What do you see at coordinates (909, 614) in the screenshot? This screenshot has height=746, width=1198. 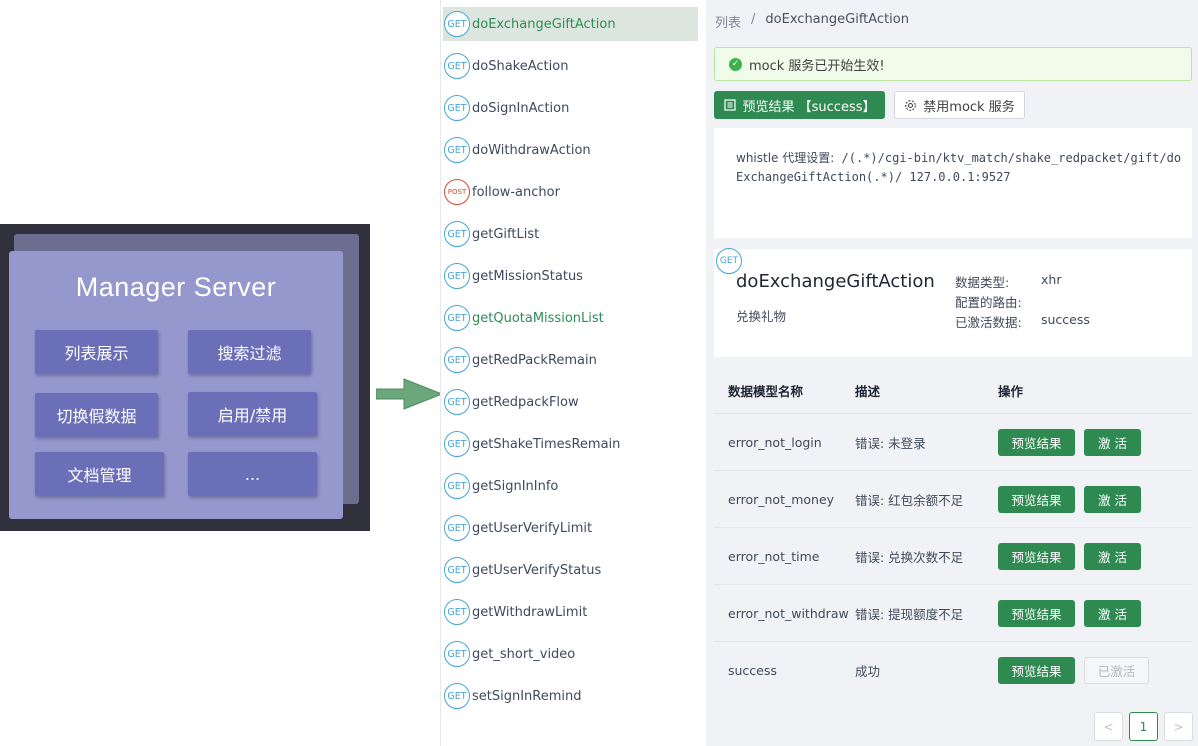 I see `model-desc-cell: 错误: 提现额度不足` at bounding box center [909, 614].